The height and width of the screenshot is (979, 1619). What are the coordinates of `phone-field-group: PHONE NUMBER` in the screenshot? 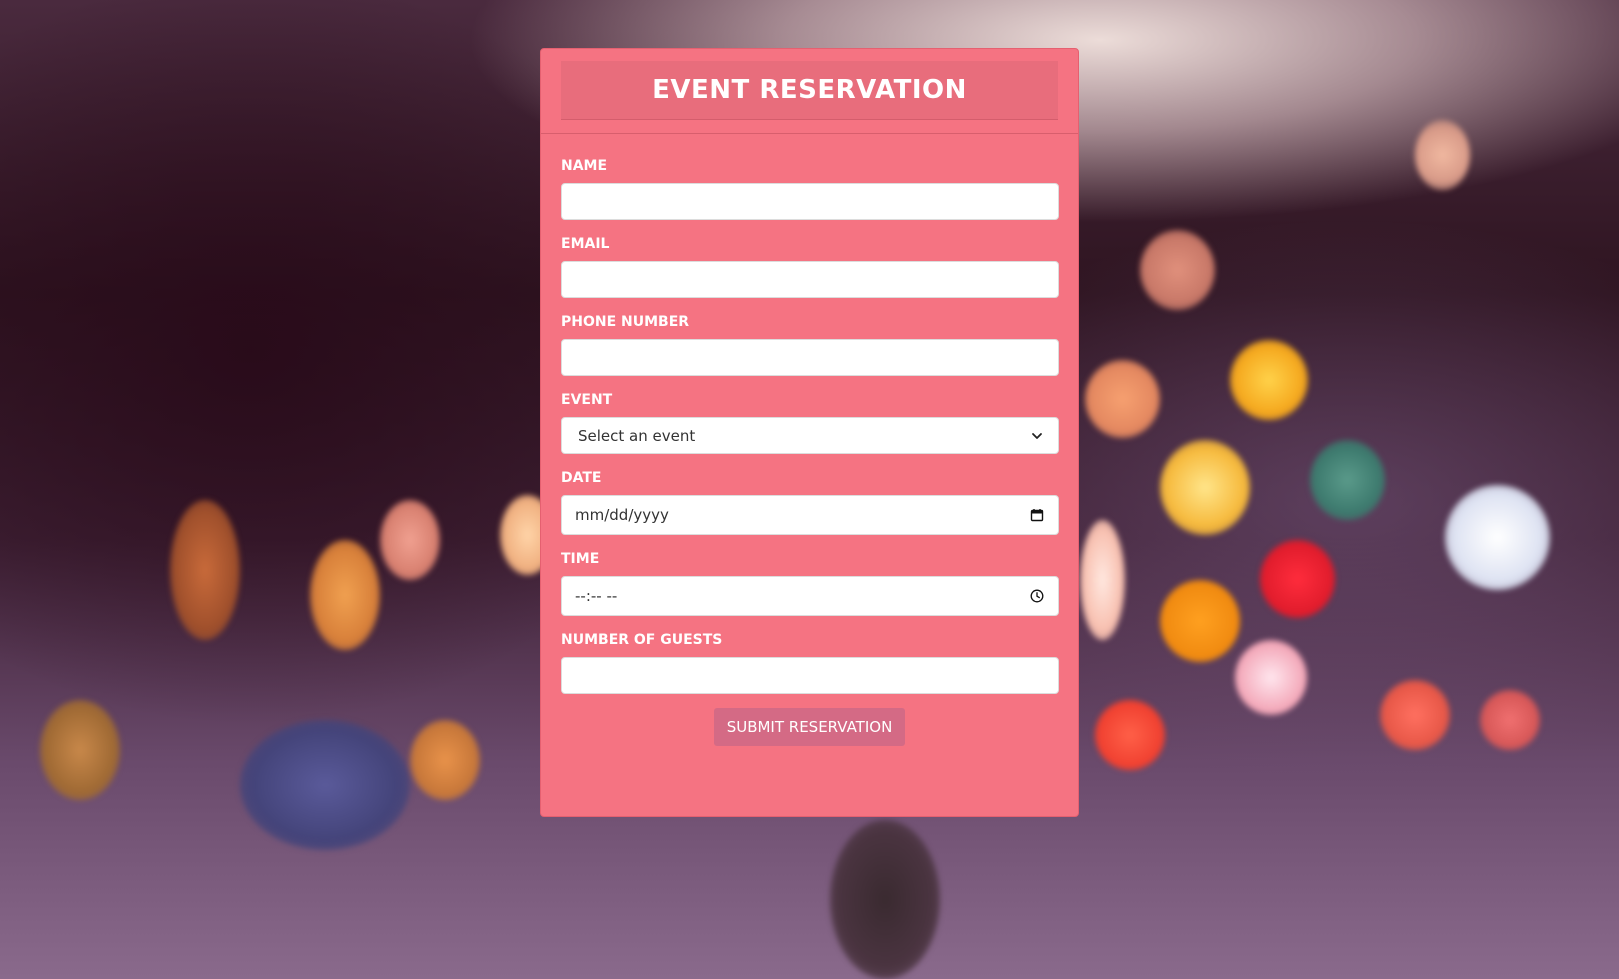 It's located at (810, 344).